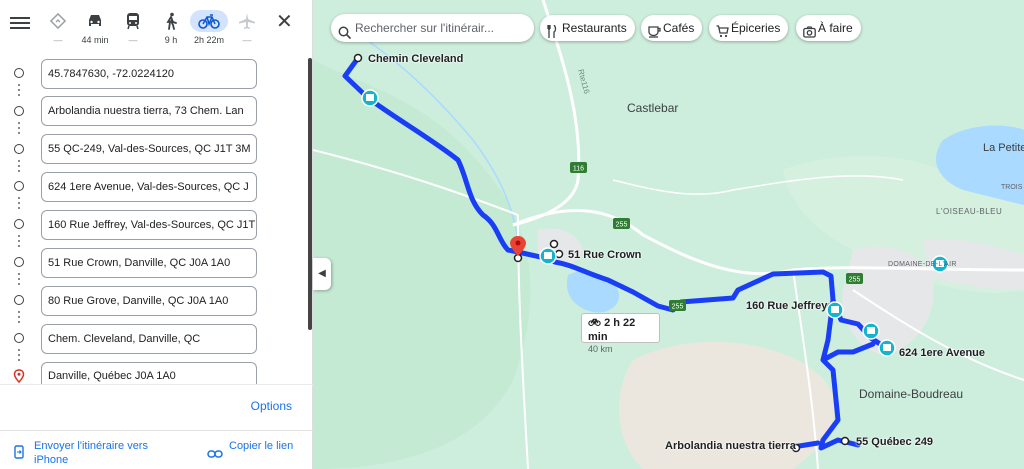  What do you see at coordinates (922, 264) in the screenshot?
I see `place-domaine-air: DOMAINE-DE-L'AIR` at bounding box center [922, 264].